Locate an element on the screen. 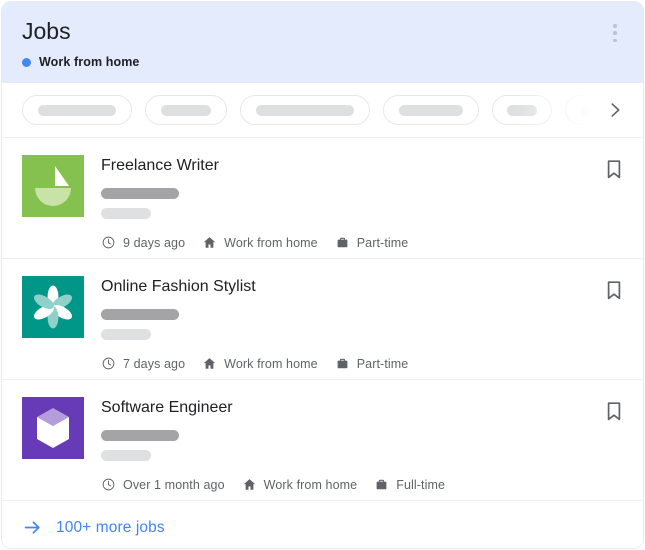  jobs-header: Jobs Work from home is located at coordinates (322, 42).